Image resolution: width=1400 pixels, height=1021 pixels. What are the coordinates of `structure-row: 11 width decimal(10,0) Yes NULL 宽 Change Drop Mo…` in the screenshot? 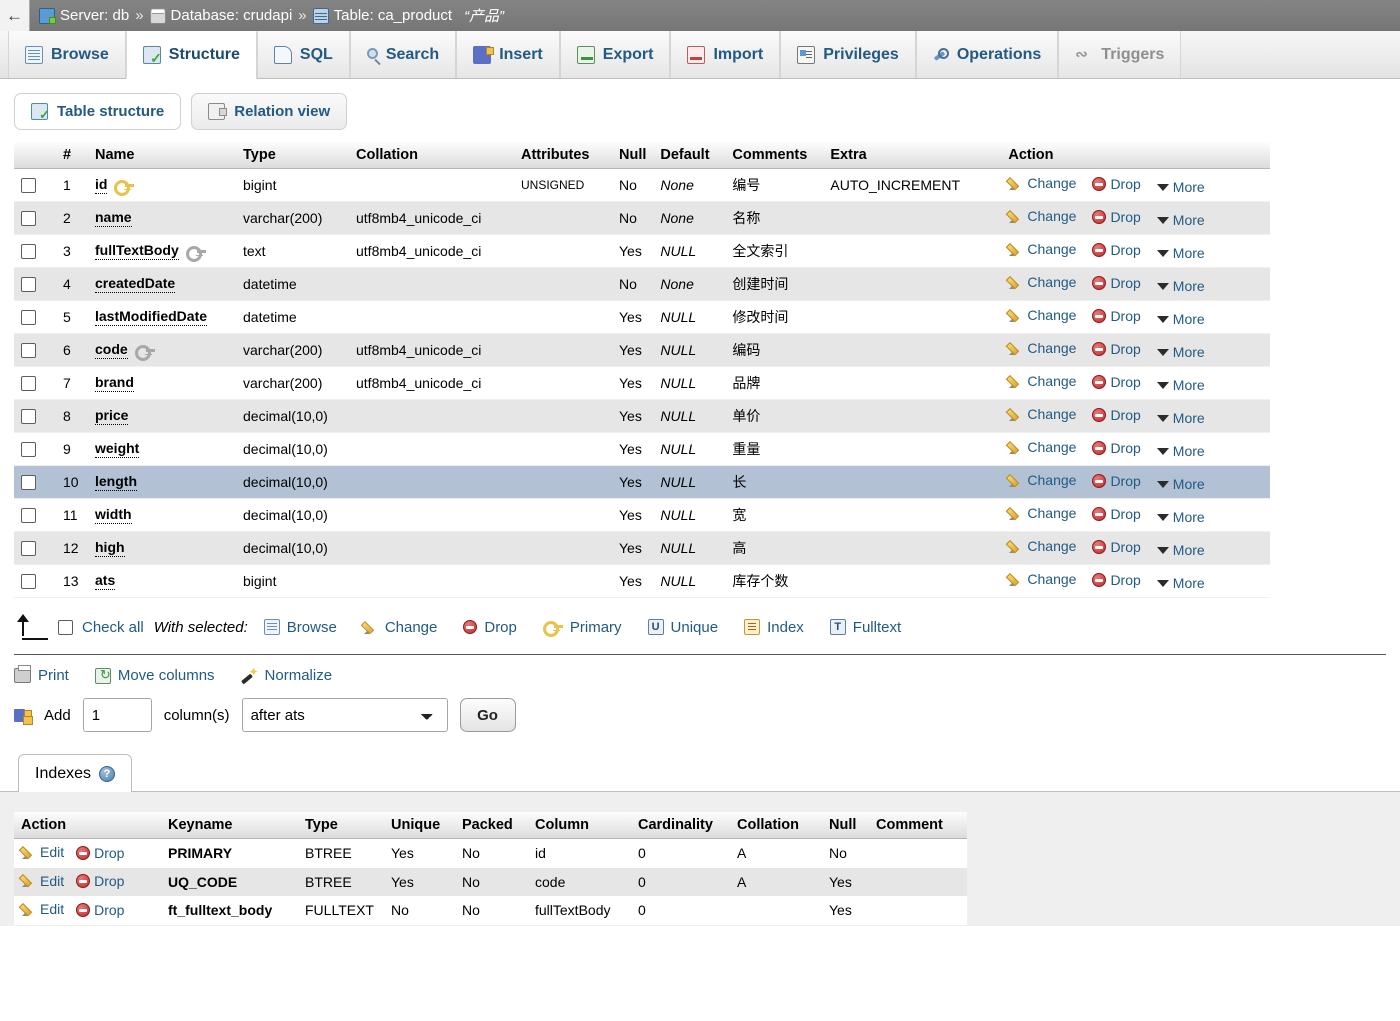 It's located at (642, 515).